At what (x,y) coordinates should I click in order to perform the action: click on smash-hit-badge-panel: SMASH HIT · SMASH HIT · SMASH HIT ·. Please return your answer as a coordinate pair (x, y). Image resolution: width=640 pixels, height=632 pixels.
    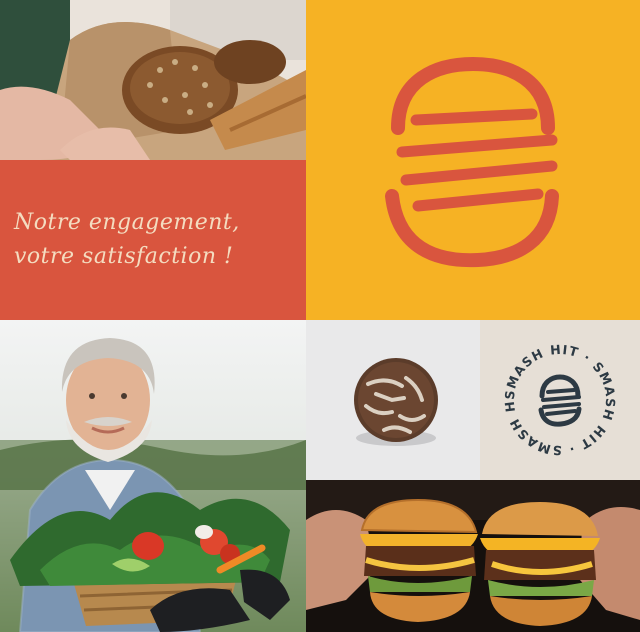
    Looking at the image, I should click on (560, 400).